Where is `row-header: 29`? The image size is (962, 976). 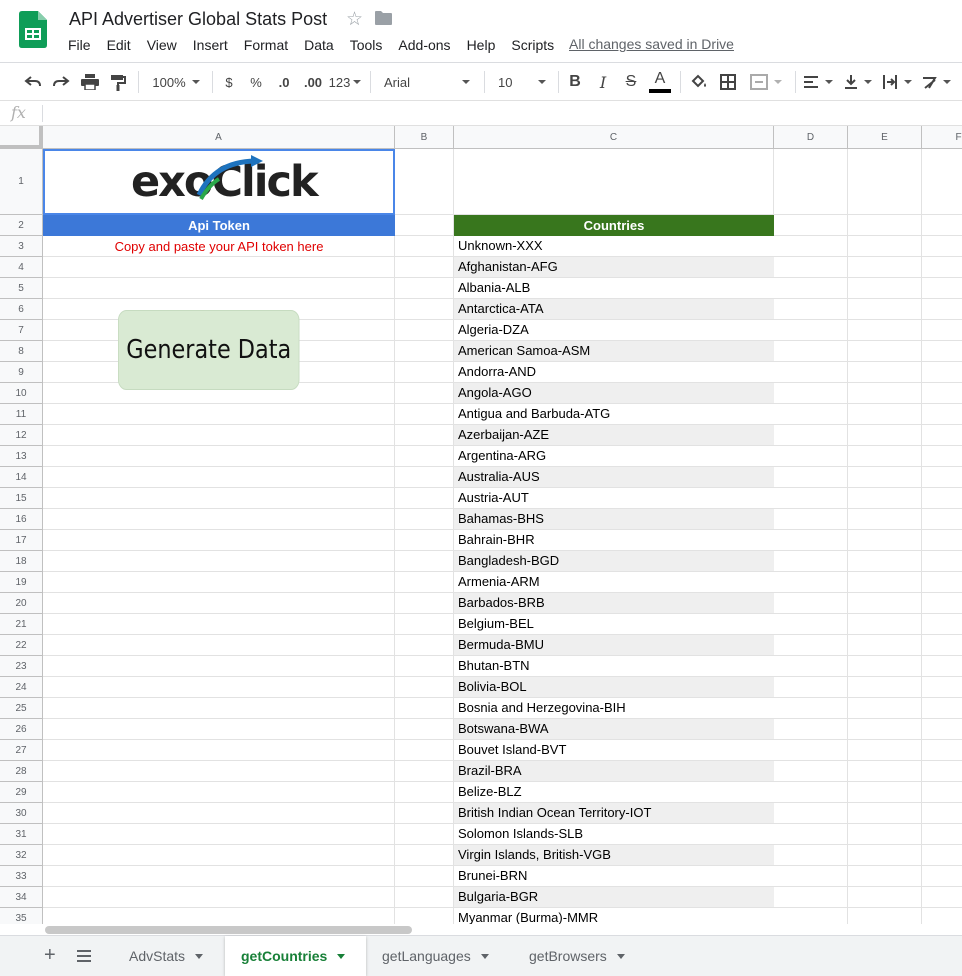
row-header: 29 is located at coordinates (21, 792).